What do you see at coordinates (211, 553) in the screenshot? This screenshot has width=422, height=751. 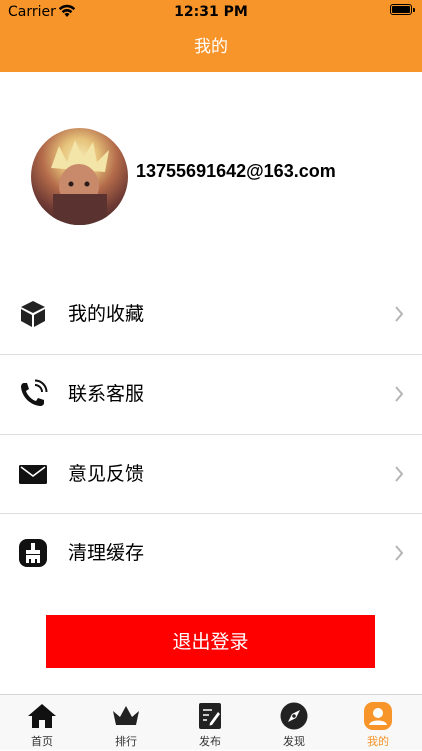 I see `menu-item-clear-cache: 清理缓存` at bounding box center [211, 553].